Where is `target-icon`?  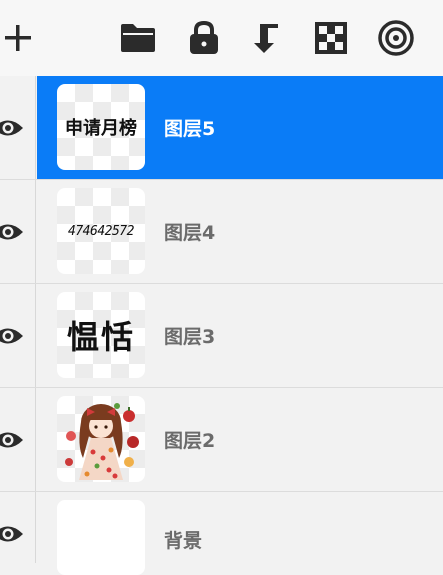
target-icon is located at coordinates (396, 38).